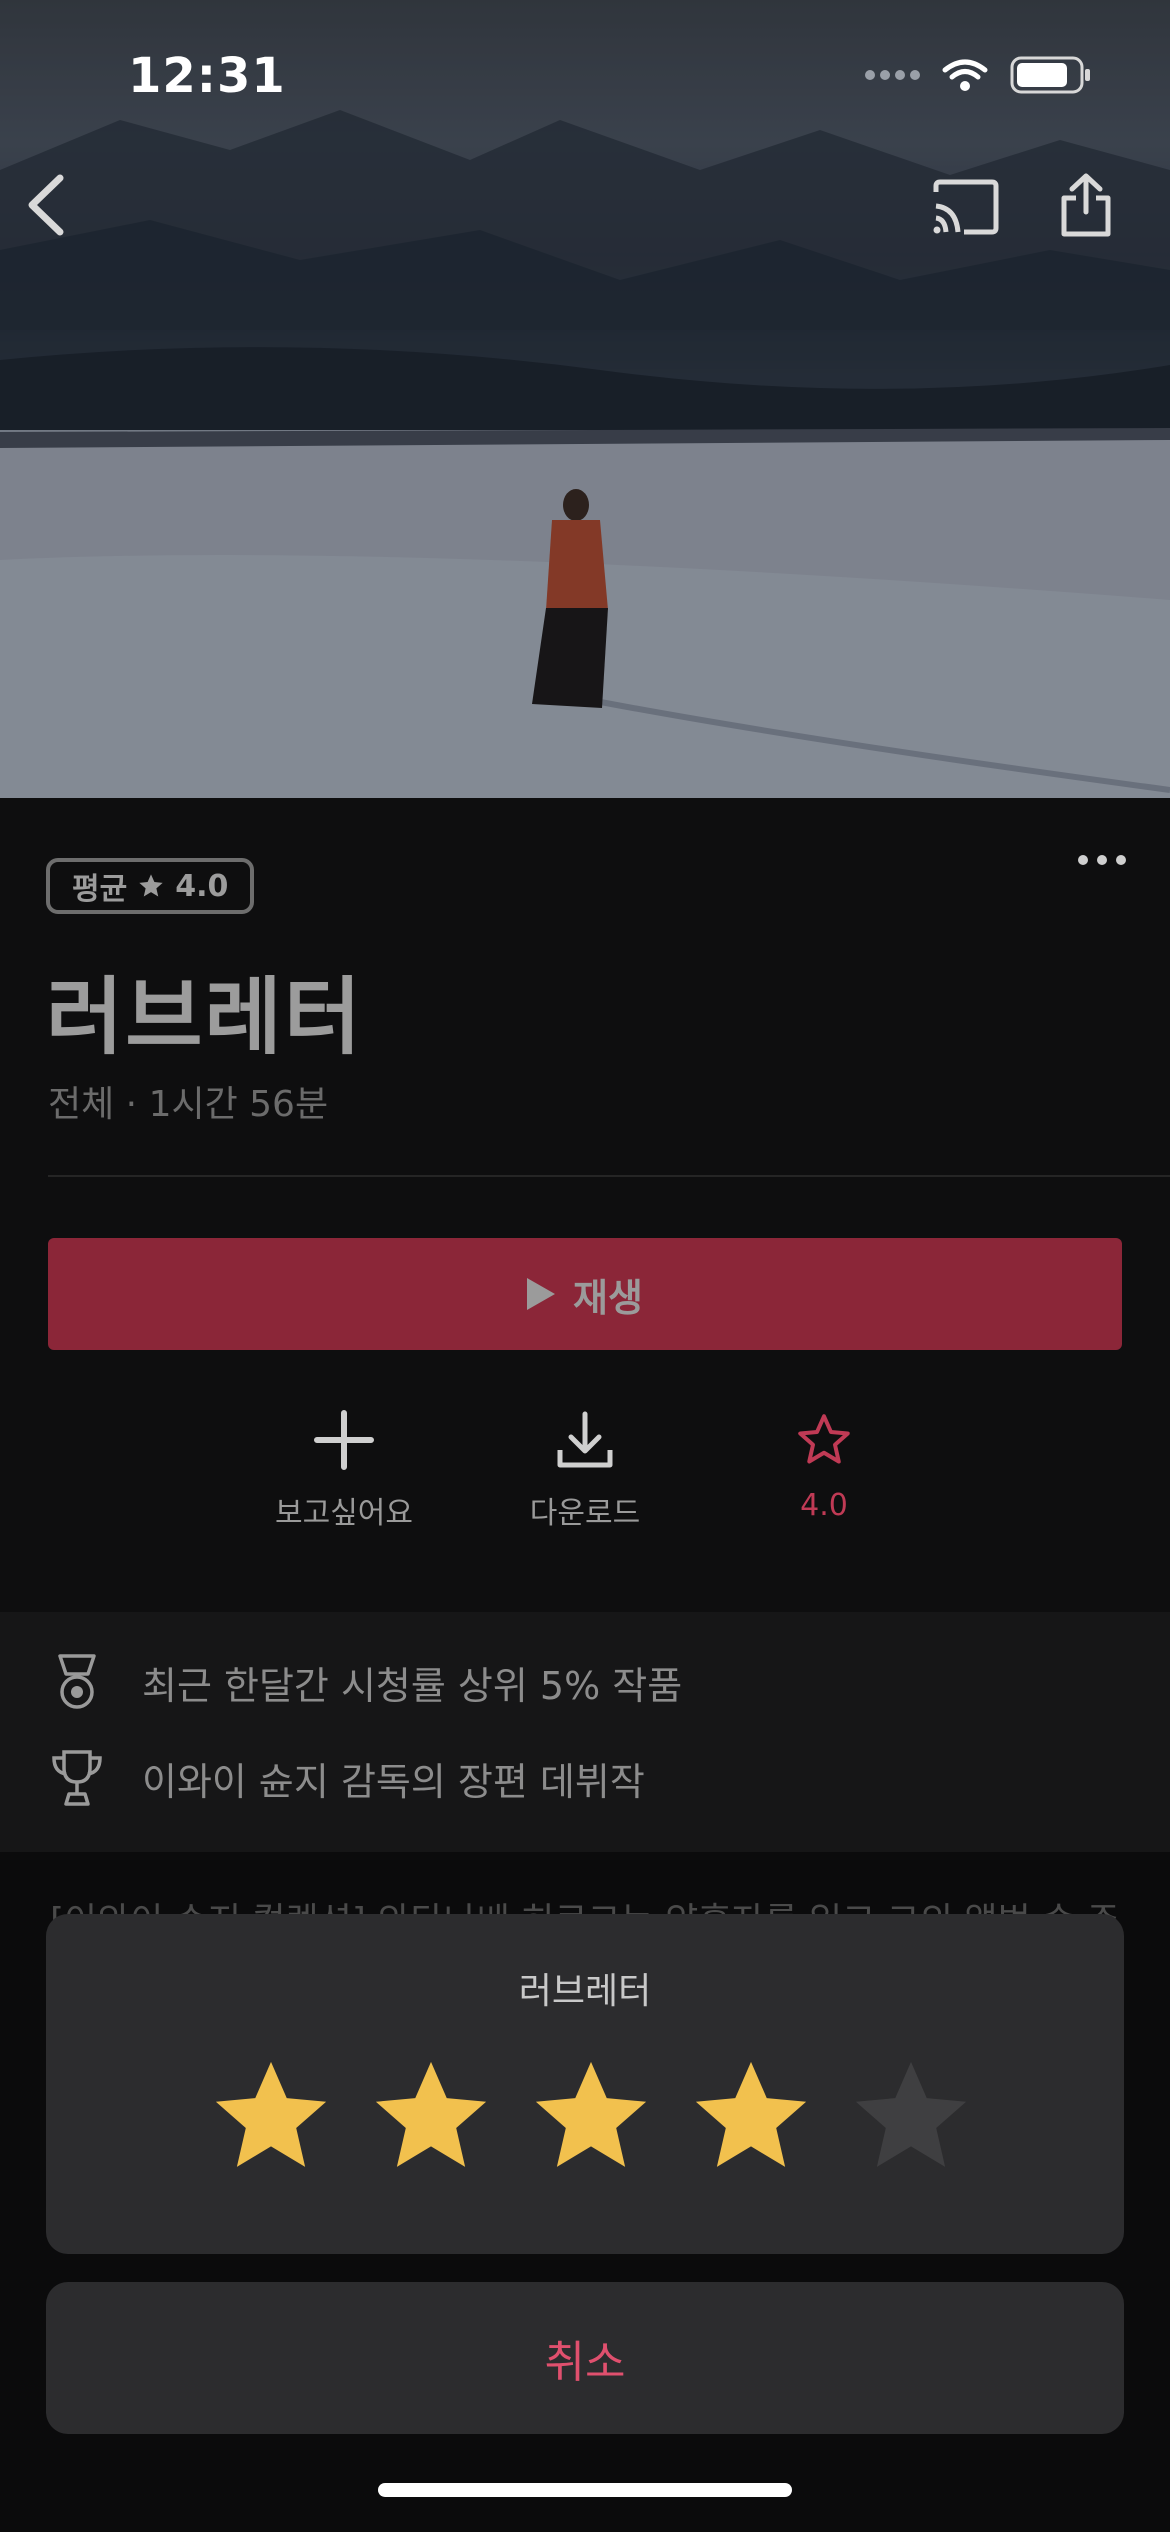  I want to click on rating-sheet: 러브레터, so click(585, 2084).